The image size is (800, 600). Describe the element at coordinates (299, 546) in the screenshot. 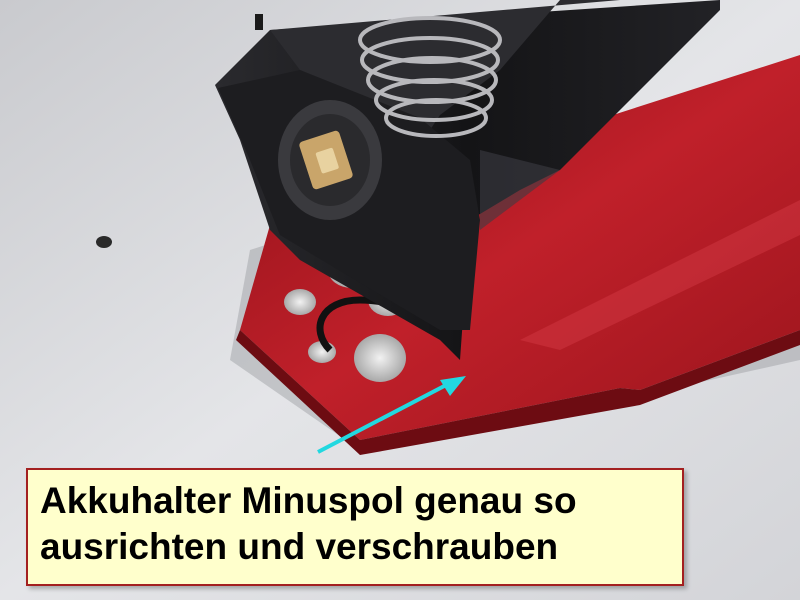

I see `caption-line-2: ausrichten und verschrauben` at that location.